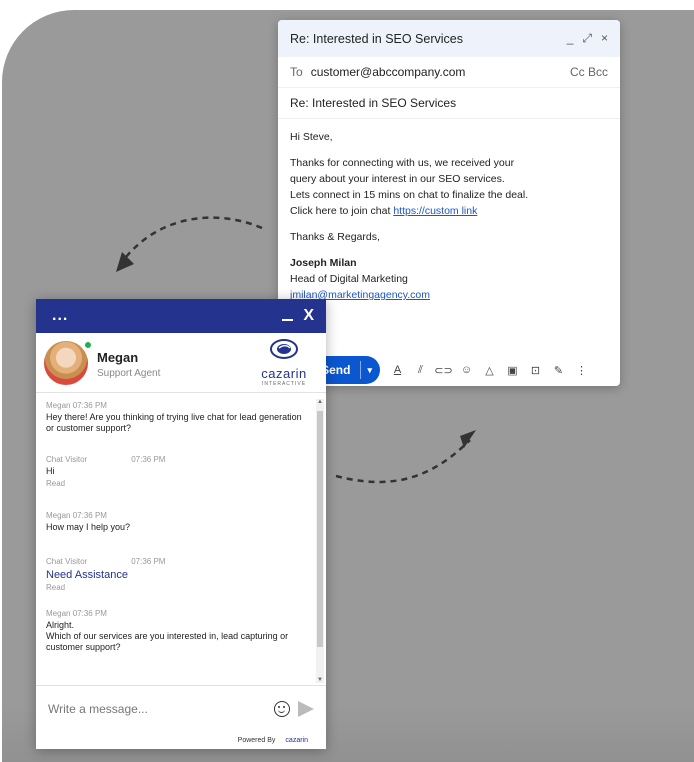  I want to click on send-icon, so click(306, 708).